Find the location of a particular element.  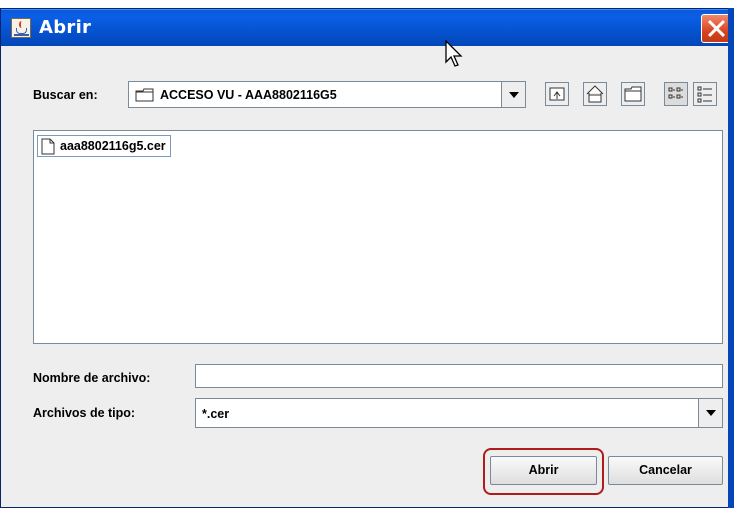

java-cup-icon is located at coordinates (21, 28).